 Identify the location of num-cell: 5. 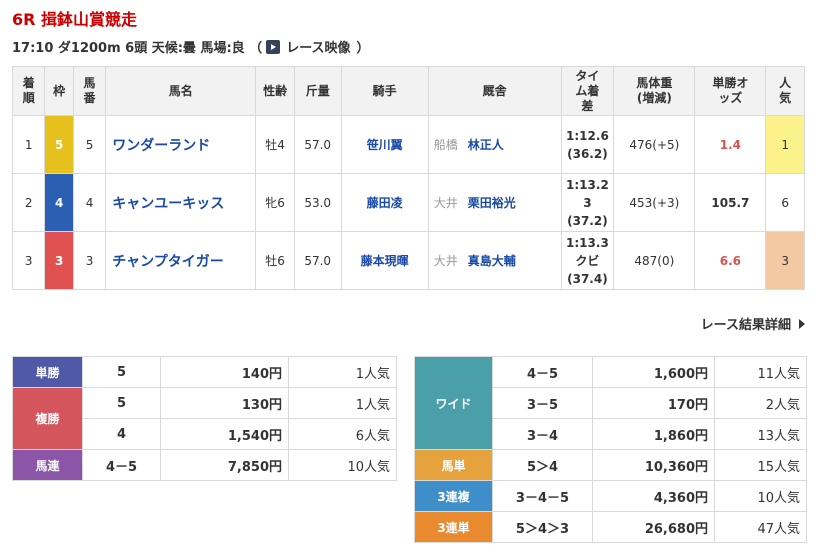
(89, 144).